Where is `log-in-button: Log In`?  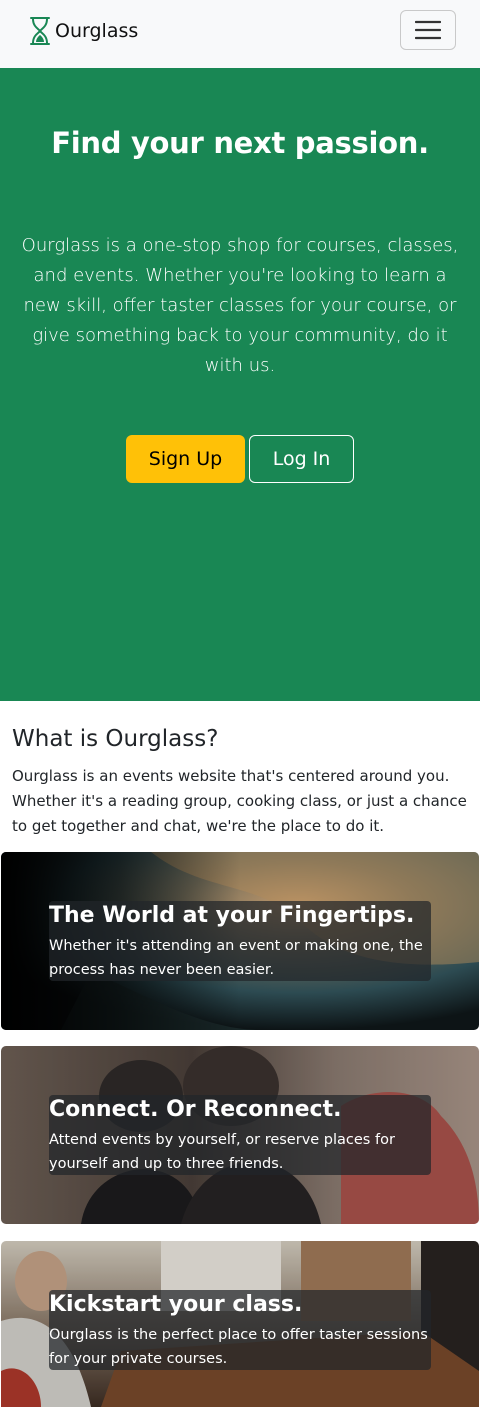 log-in-button: Log In is located at coordinates (301, 459).